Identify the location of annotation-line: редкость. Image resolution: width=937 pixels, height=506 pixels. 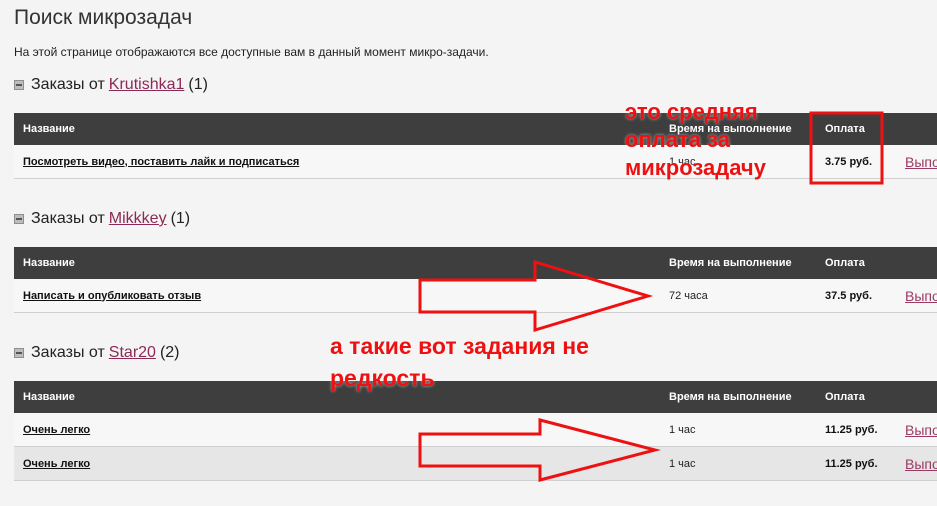
(382, 378).